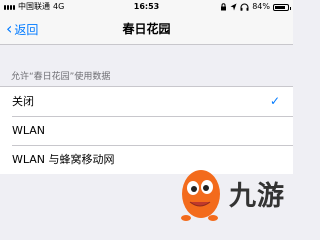 The image size is (320, 240). I want to click on battery-percent: 84%, so click(261, 6).